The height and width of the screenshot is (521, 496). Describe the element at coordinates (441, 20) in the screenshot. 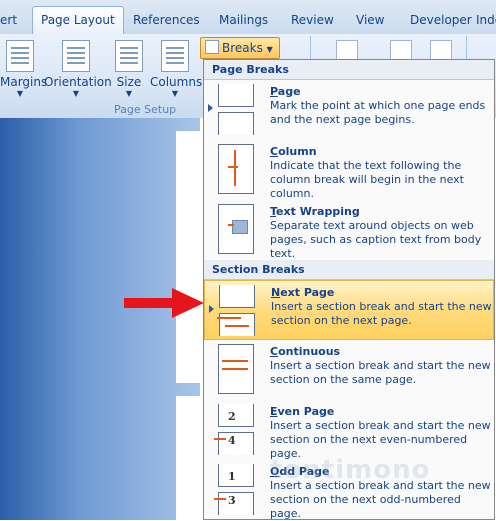

I see `tab-developer: Developer` at that location.